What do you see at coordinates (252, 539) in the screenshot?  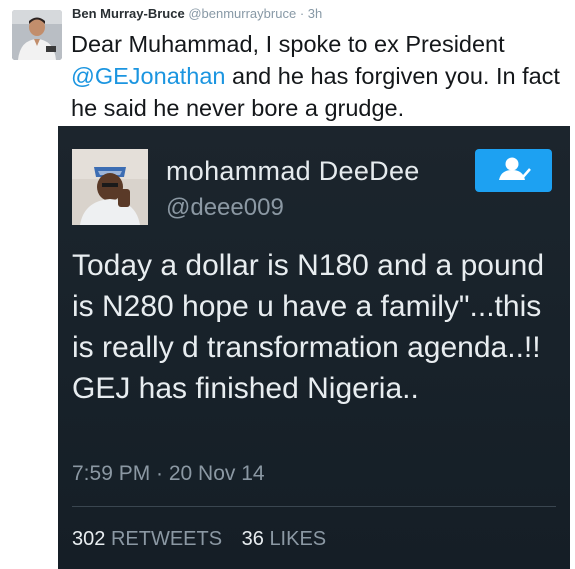 I see `likes-count: 36` at bounding box center [252, 539].